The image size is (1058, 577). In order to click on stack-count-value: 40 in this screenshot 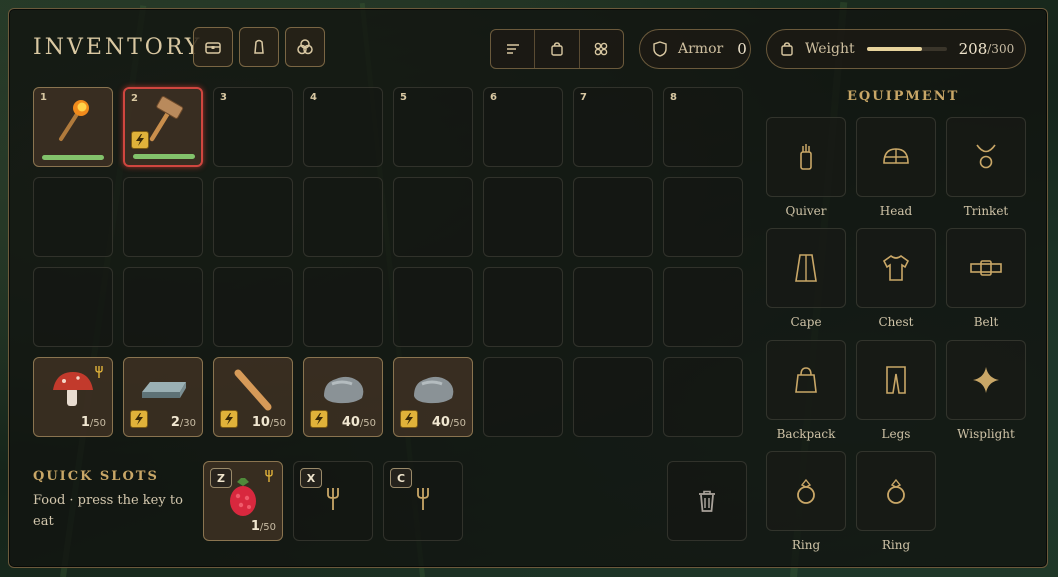, I will do `click(350, 422)`.